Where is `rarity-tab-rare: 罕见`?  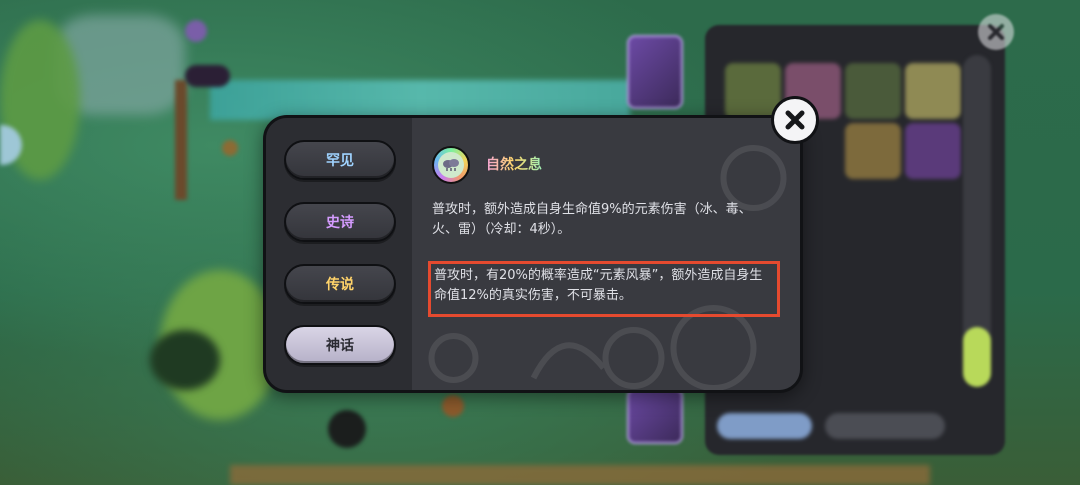
rarity-tab-rare: 罕见 is located at coordinates (340, 160).